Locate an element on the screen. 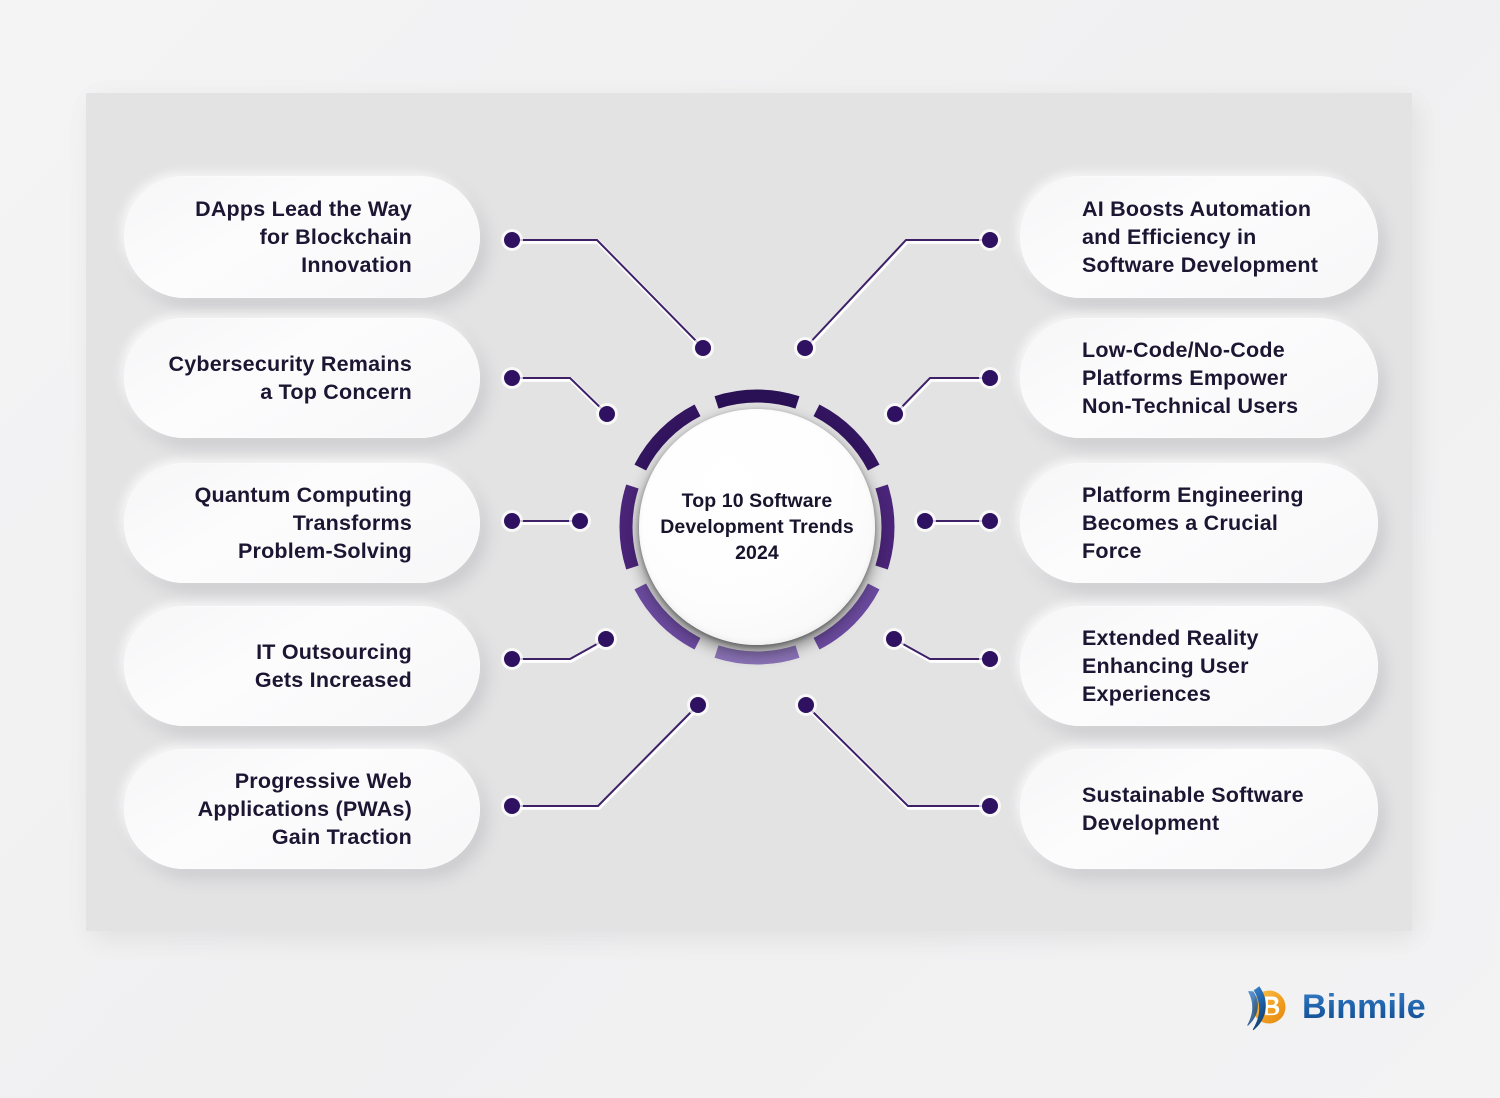 The width and height of the screenshot is (1500, 1098). binmile-logo-icon is located at coordinates (1266, 1008).